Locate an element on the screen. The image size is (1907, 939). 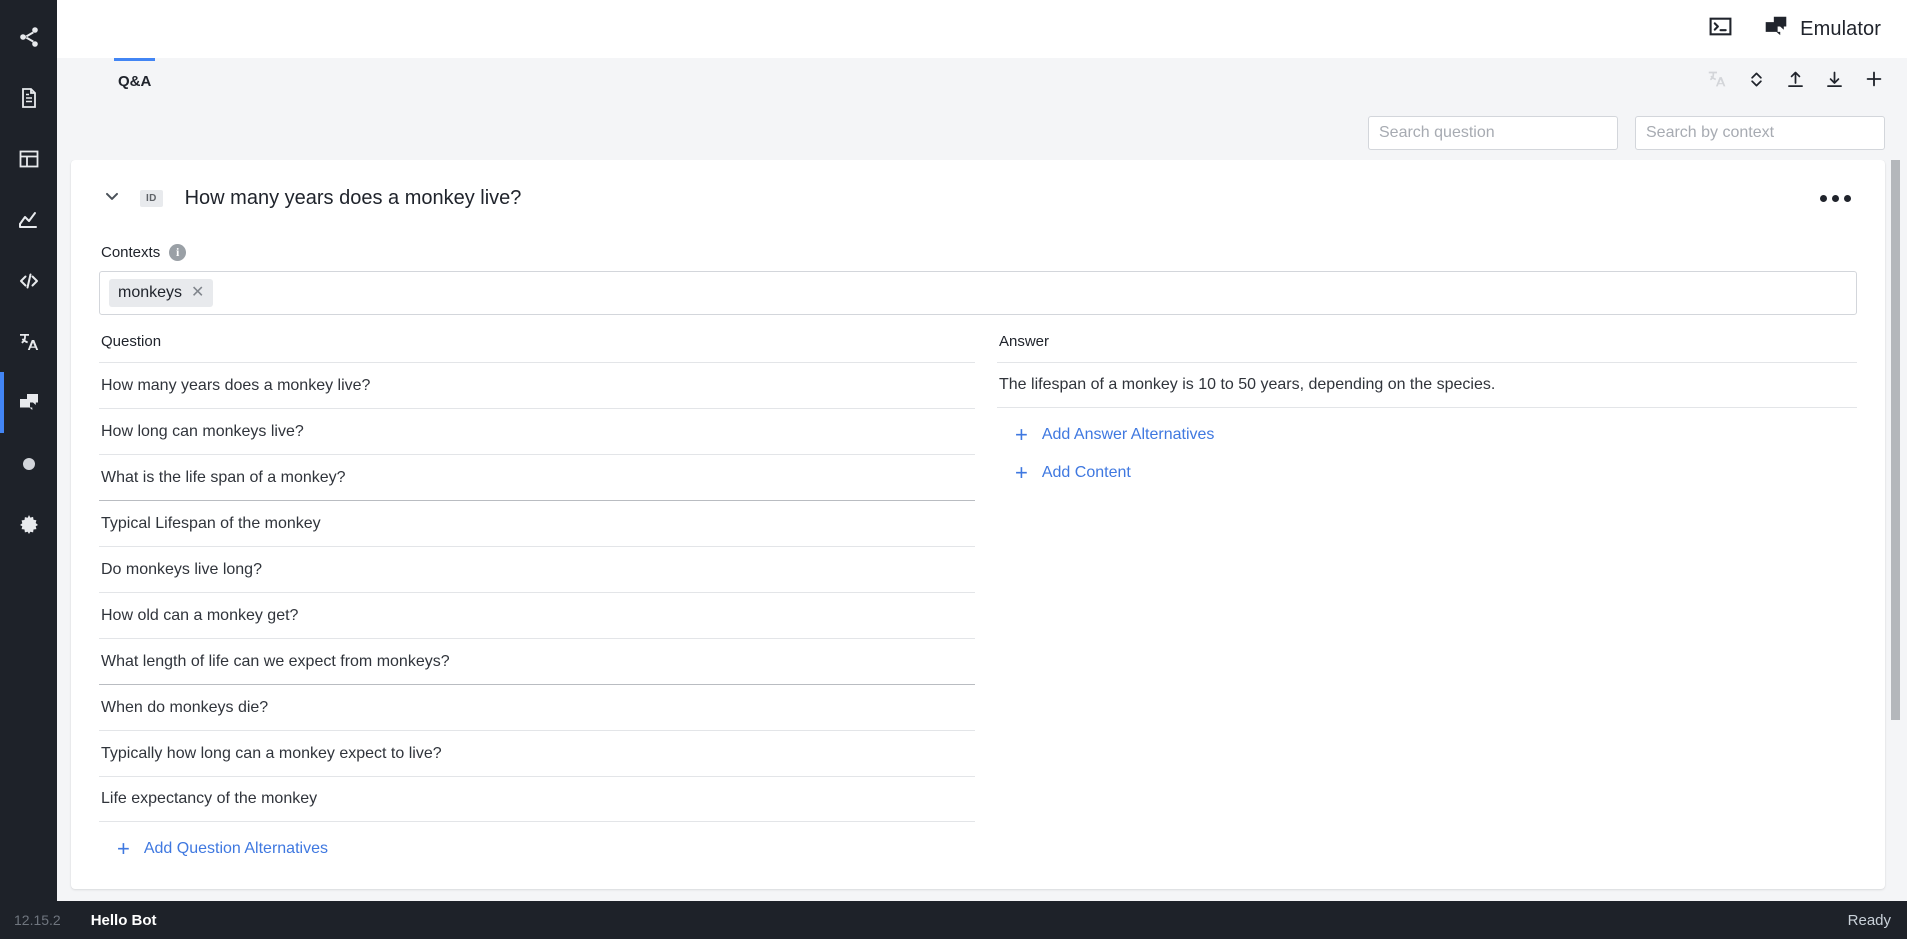
left-sidebar is located at coordinates (28, 450).